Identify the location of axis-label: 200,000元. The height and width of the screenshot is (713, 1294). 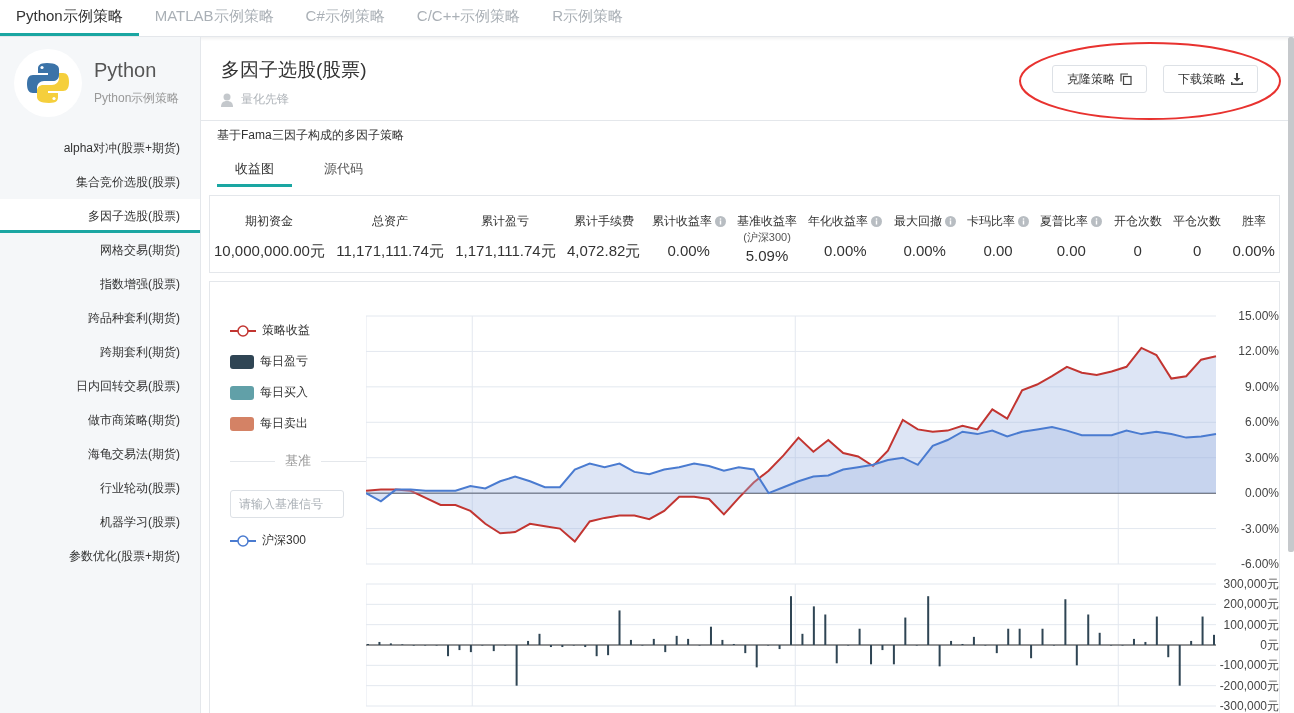
(1251, 604).